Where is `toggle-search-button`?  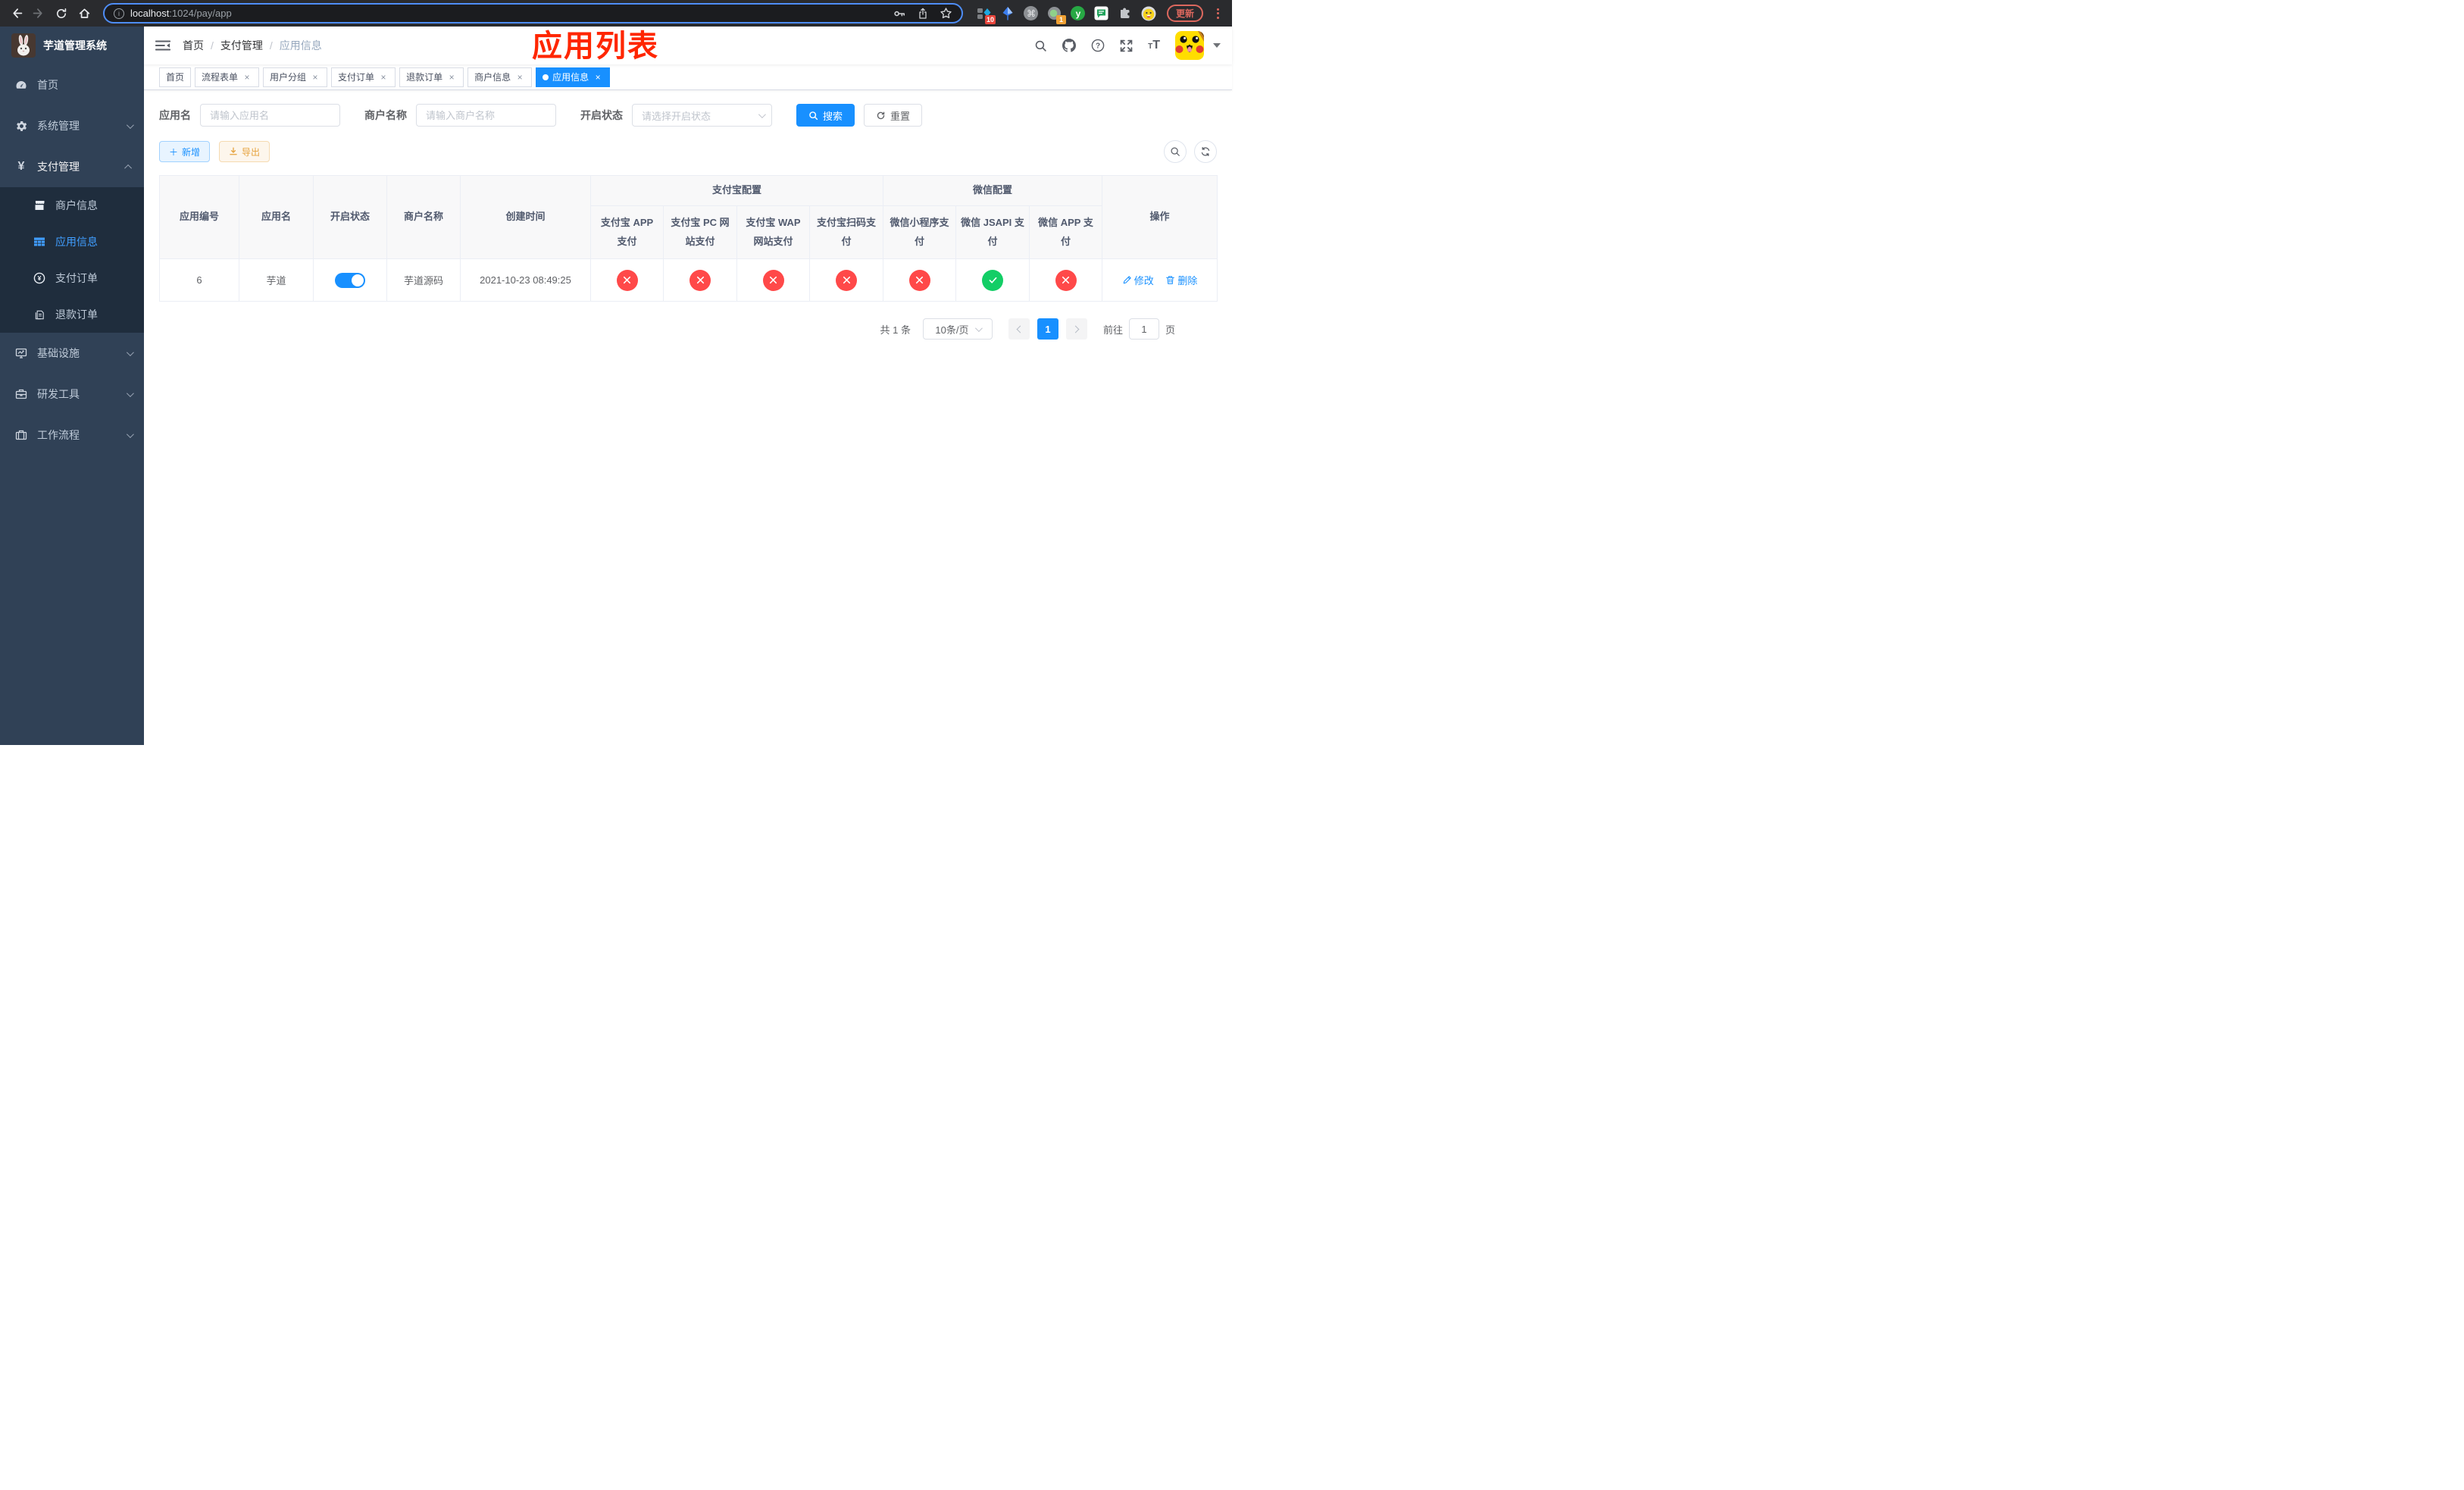 toggle-search-button is located at coordinates (1175, 151).